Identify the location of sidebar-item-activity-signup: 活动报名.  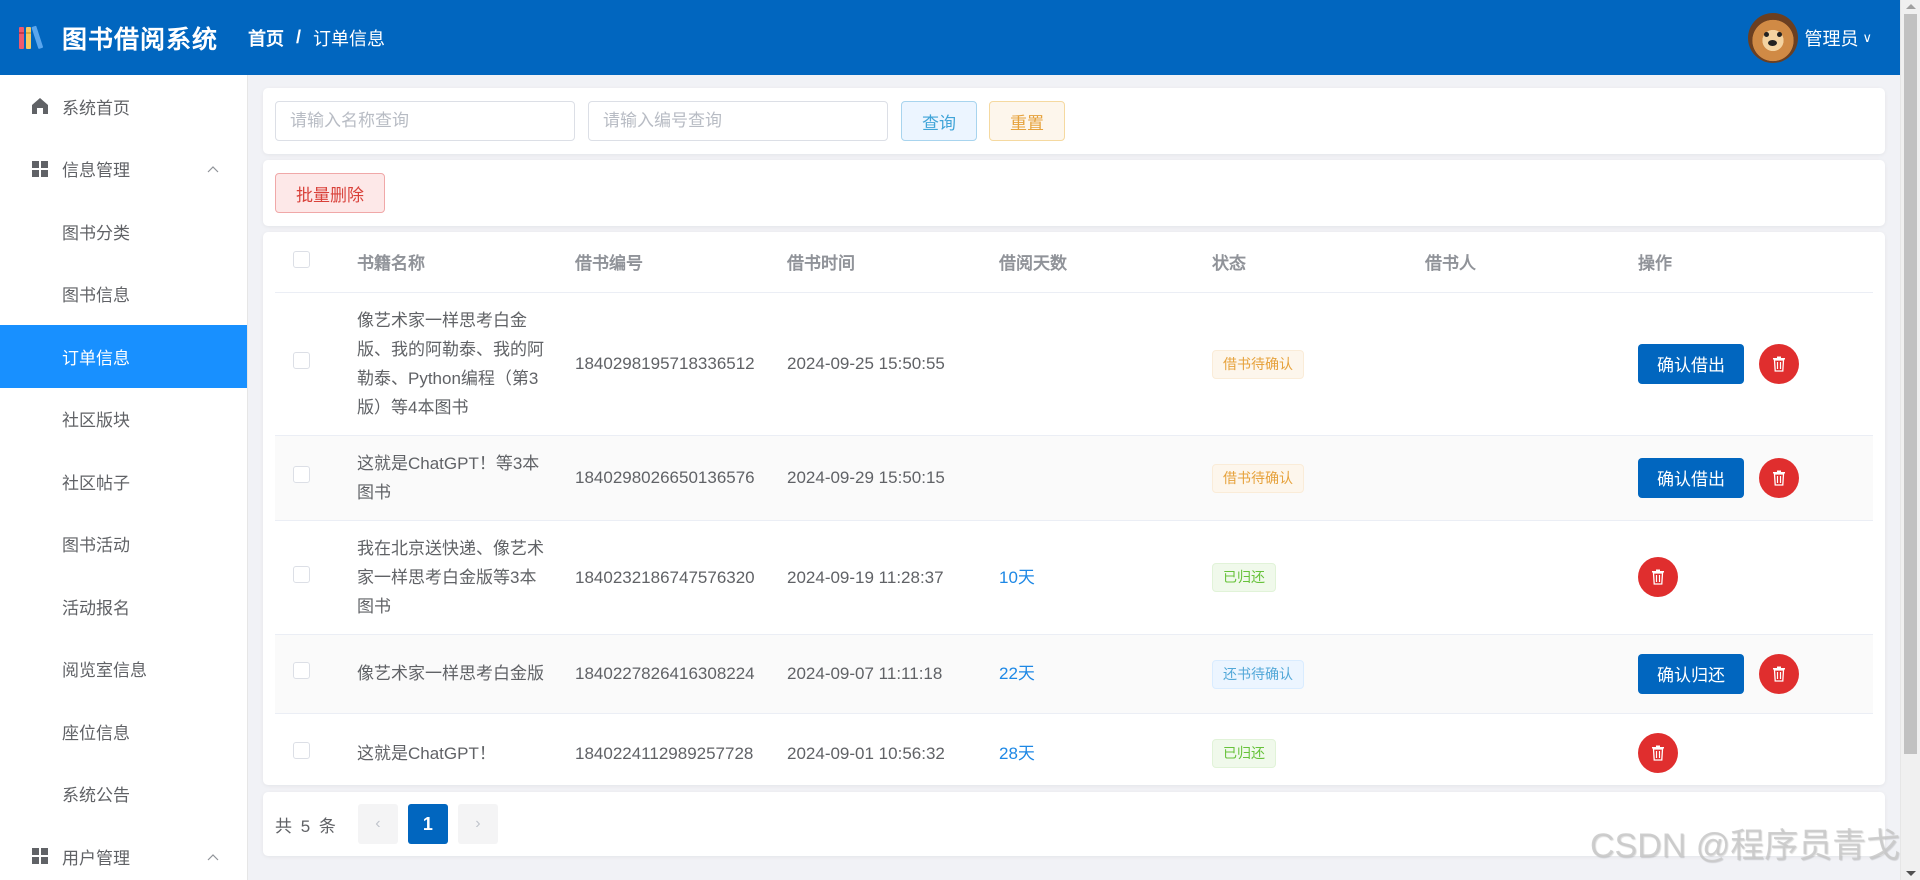
(123, 606).